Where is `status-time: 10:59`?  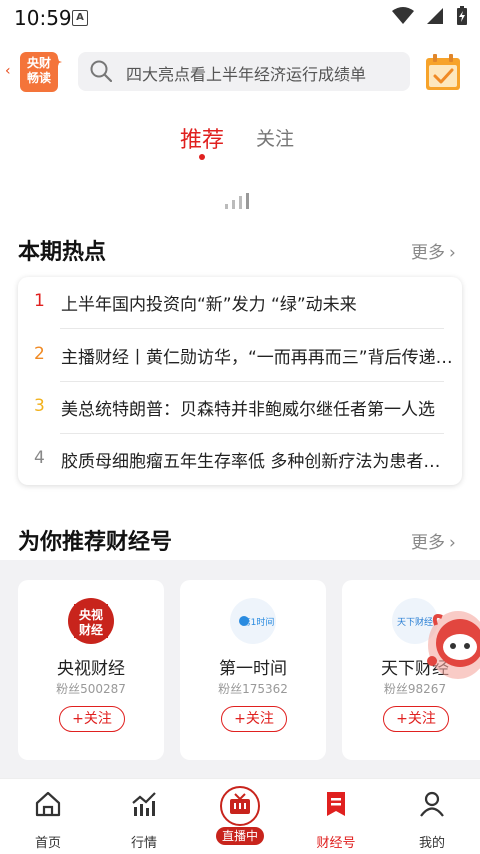 status-time: 10:59 is located at coordinates (43, 18).